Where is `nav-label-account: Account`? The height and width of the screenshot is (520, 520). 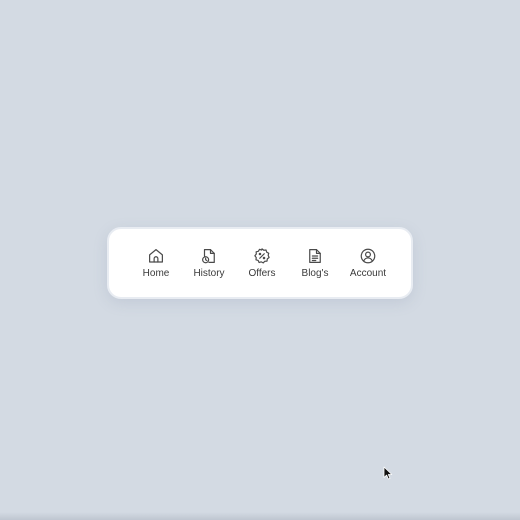
nav-label-account: Account is located at coordinates (368, 273).